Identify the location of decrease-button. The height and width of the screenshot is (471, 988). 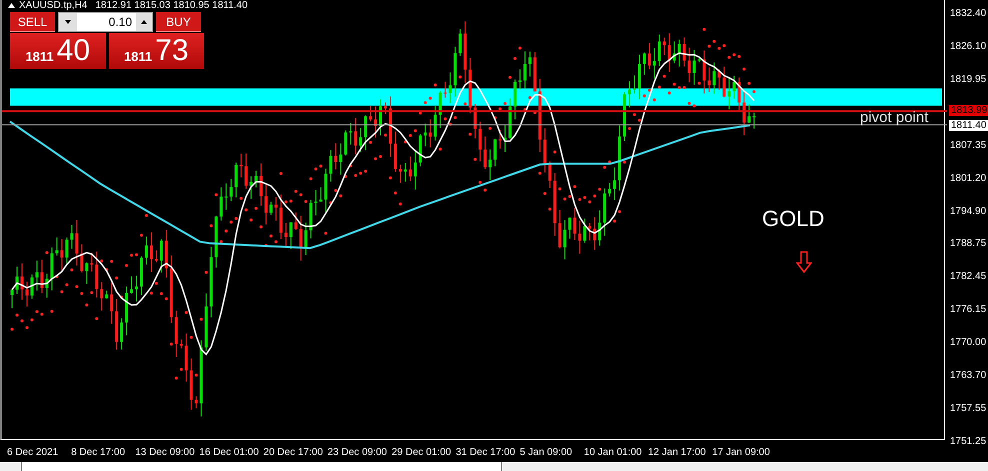
(68, 22).